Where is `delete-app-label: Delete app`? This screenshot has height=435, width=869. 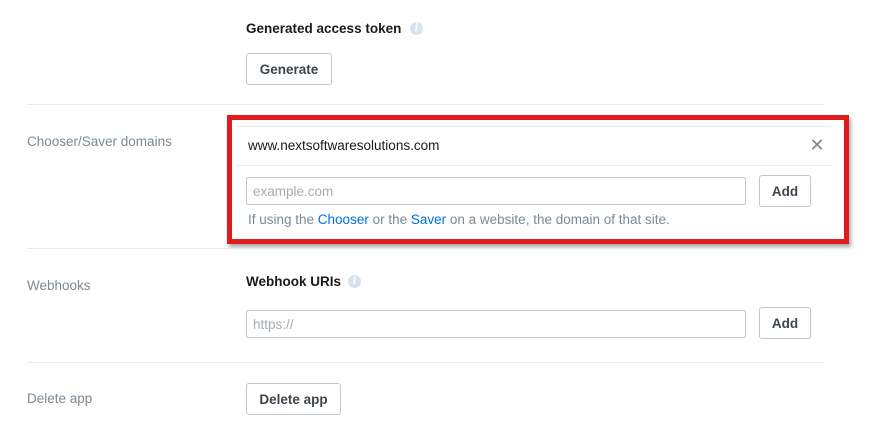 delete-app-label: Delete app is located at coordinates (60, 398).